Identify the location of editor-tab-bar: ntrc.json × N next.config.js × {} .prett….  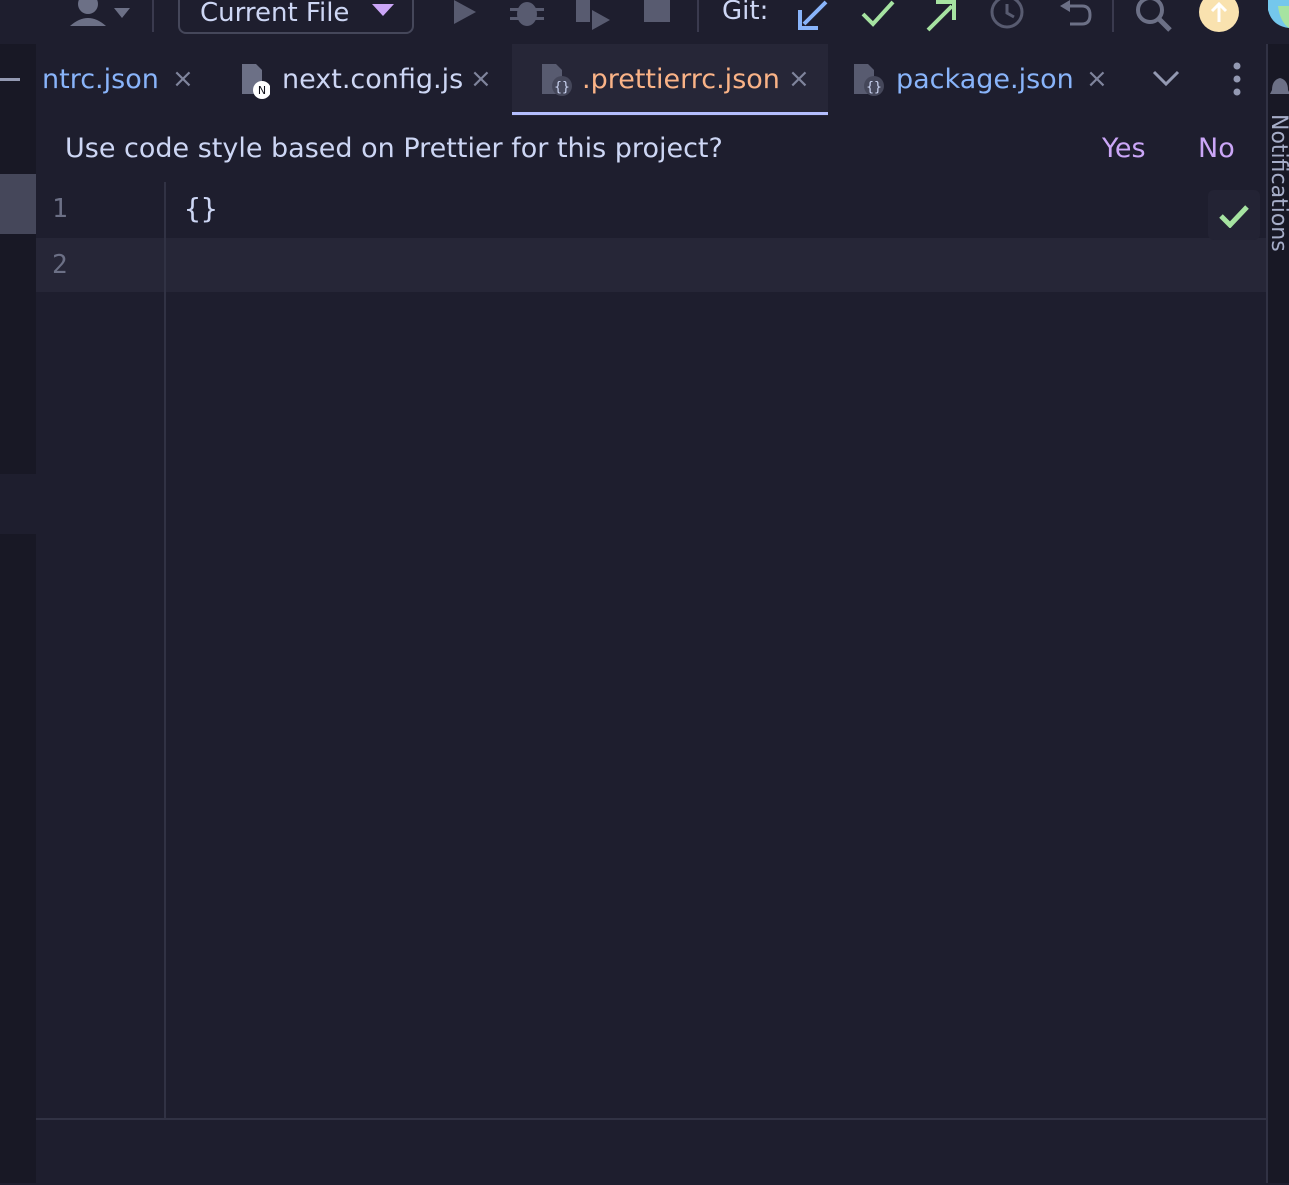
(651, 80).